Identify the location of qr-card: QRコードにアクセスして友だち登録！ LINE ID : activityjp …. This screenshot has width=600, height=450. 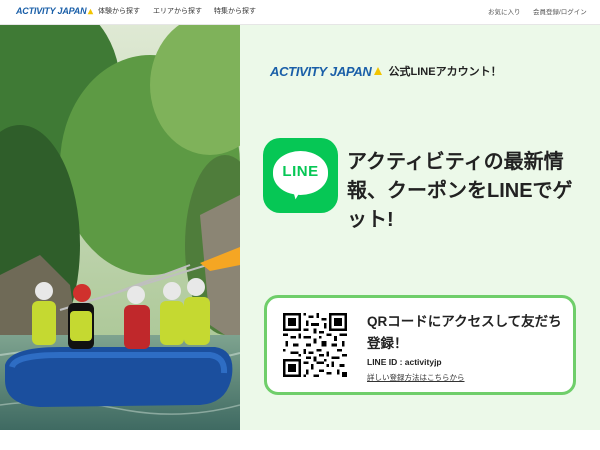
(420, 345).